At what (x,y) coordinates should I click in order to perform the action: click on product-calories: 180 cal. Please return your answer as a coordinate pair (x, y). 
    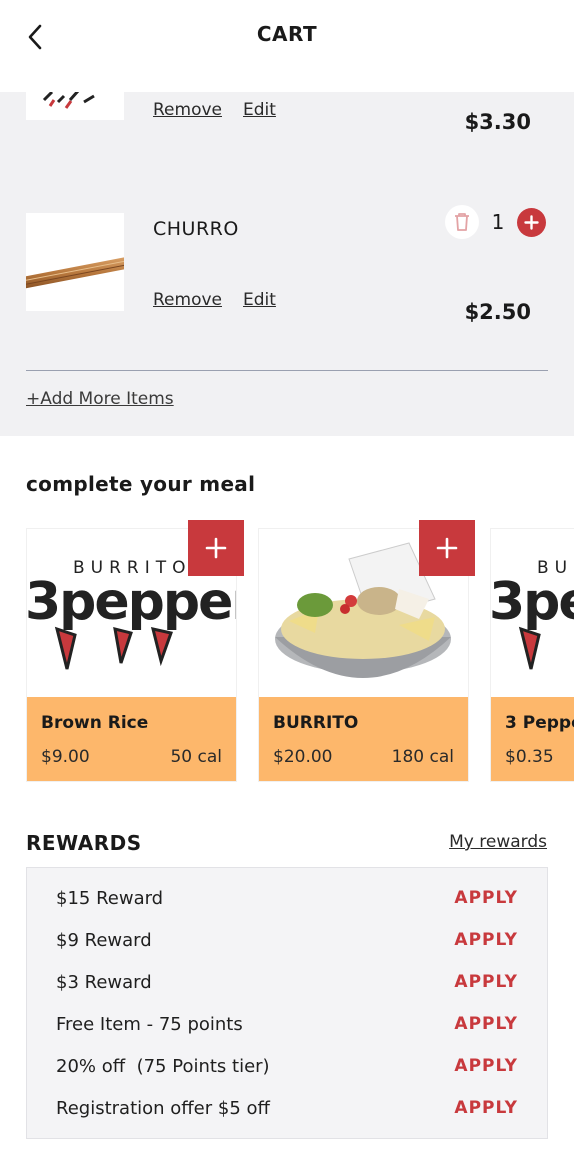
    Looking at the image, I should click on (422, 757).